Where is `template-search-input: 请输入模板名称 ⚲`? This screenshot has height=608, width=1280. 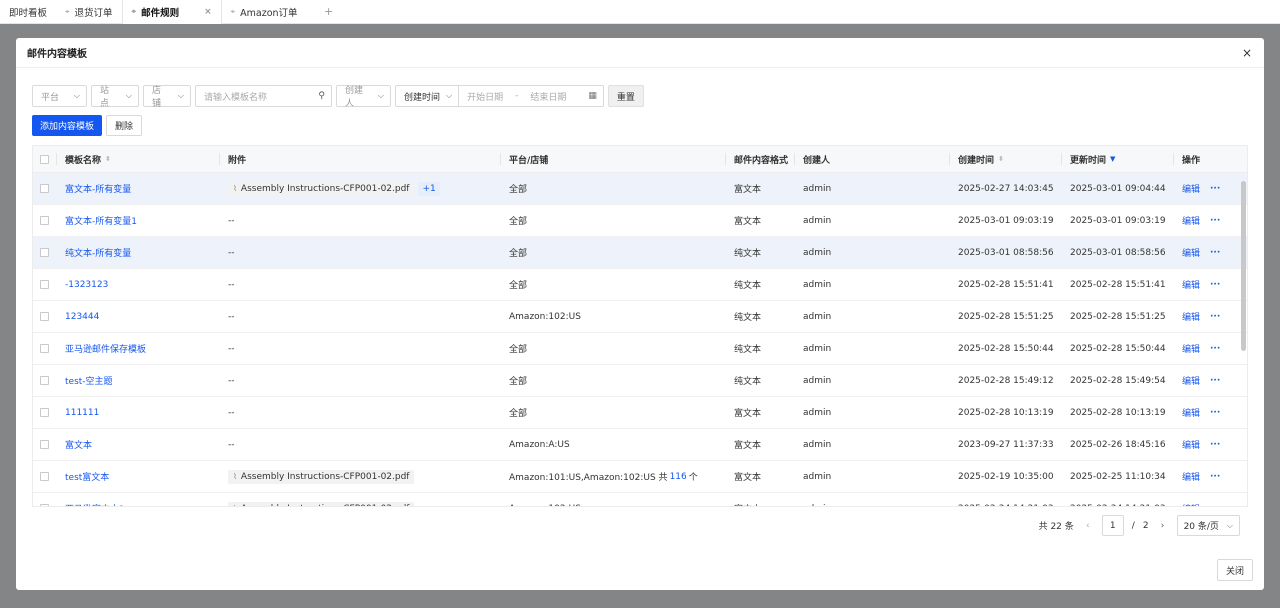
template-search-input: 请输入模板名称 ⚲ is located at coordinates (263, 96).